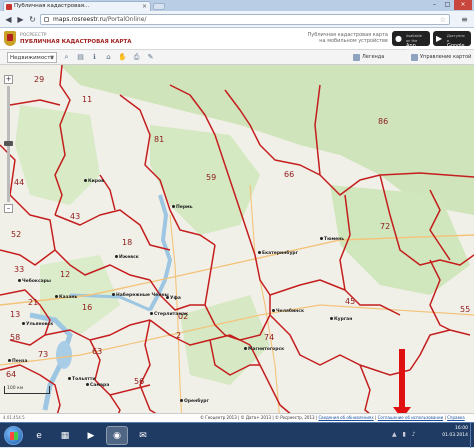  I want to click on legend-button: Легенда, so click(368, 57).